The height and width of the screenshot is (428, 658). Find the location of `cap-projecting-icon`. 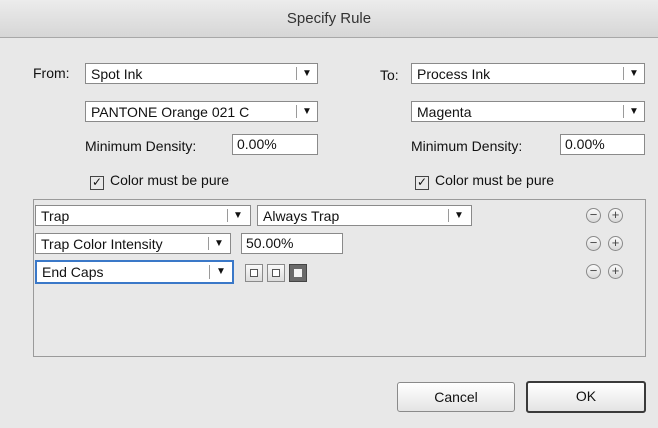

cap-projecting-icon is located at coordinates (298, 273).